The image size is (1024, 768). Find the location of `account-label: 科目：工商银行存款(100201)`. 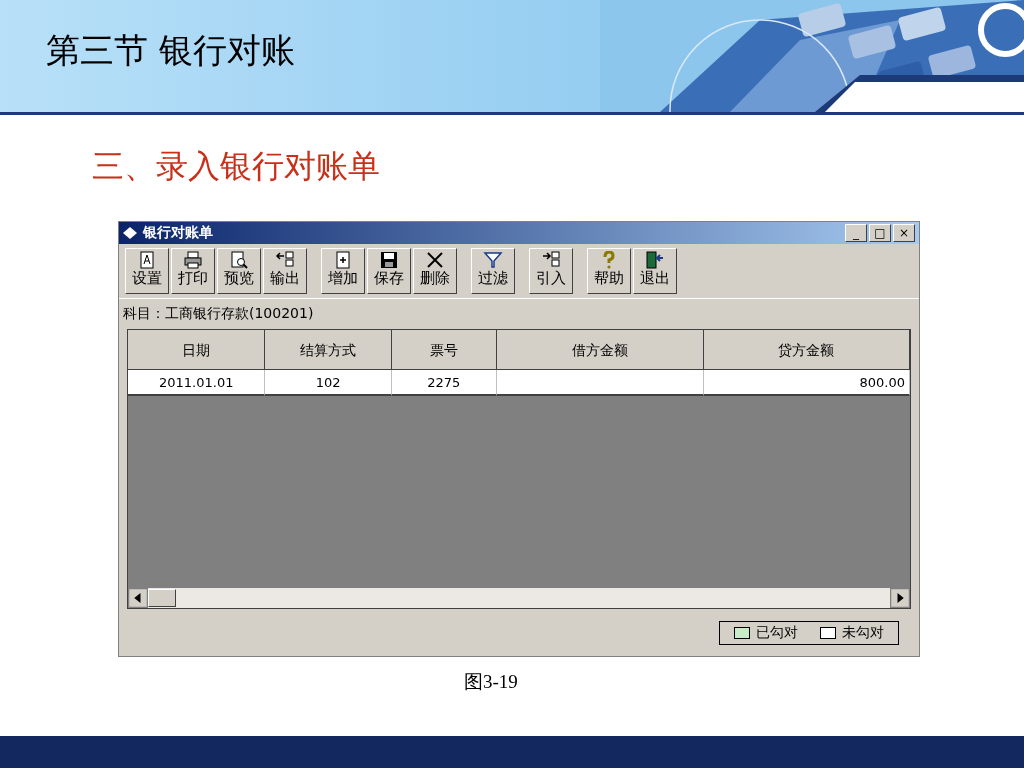

account-label: 科目：工商银行存款(100201) is located at coordinates (218, 313).